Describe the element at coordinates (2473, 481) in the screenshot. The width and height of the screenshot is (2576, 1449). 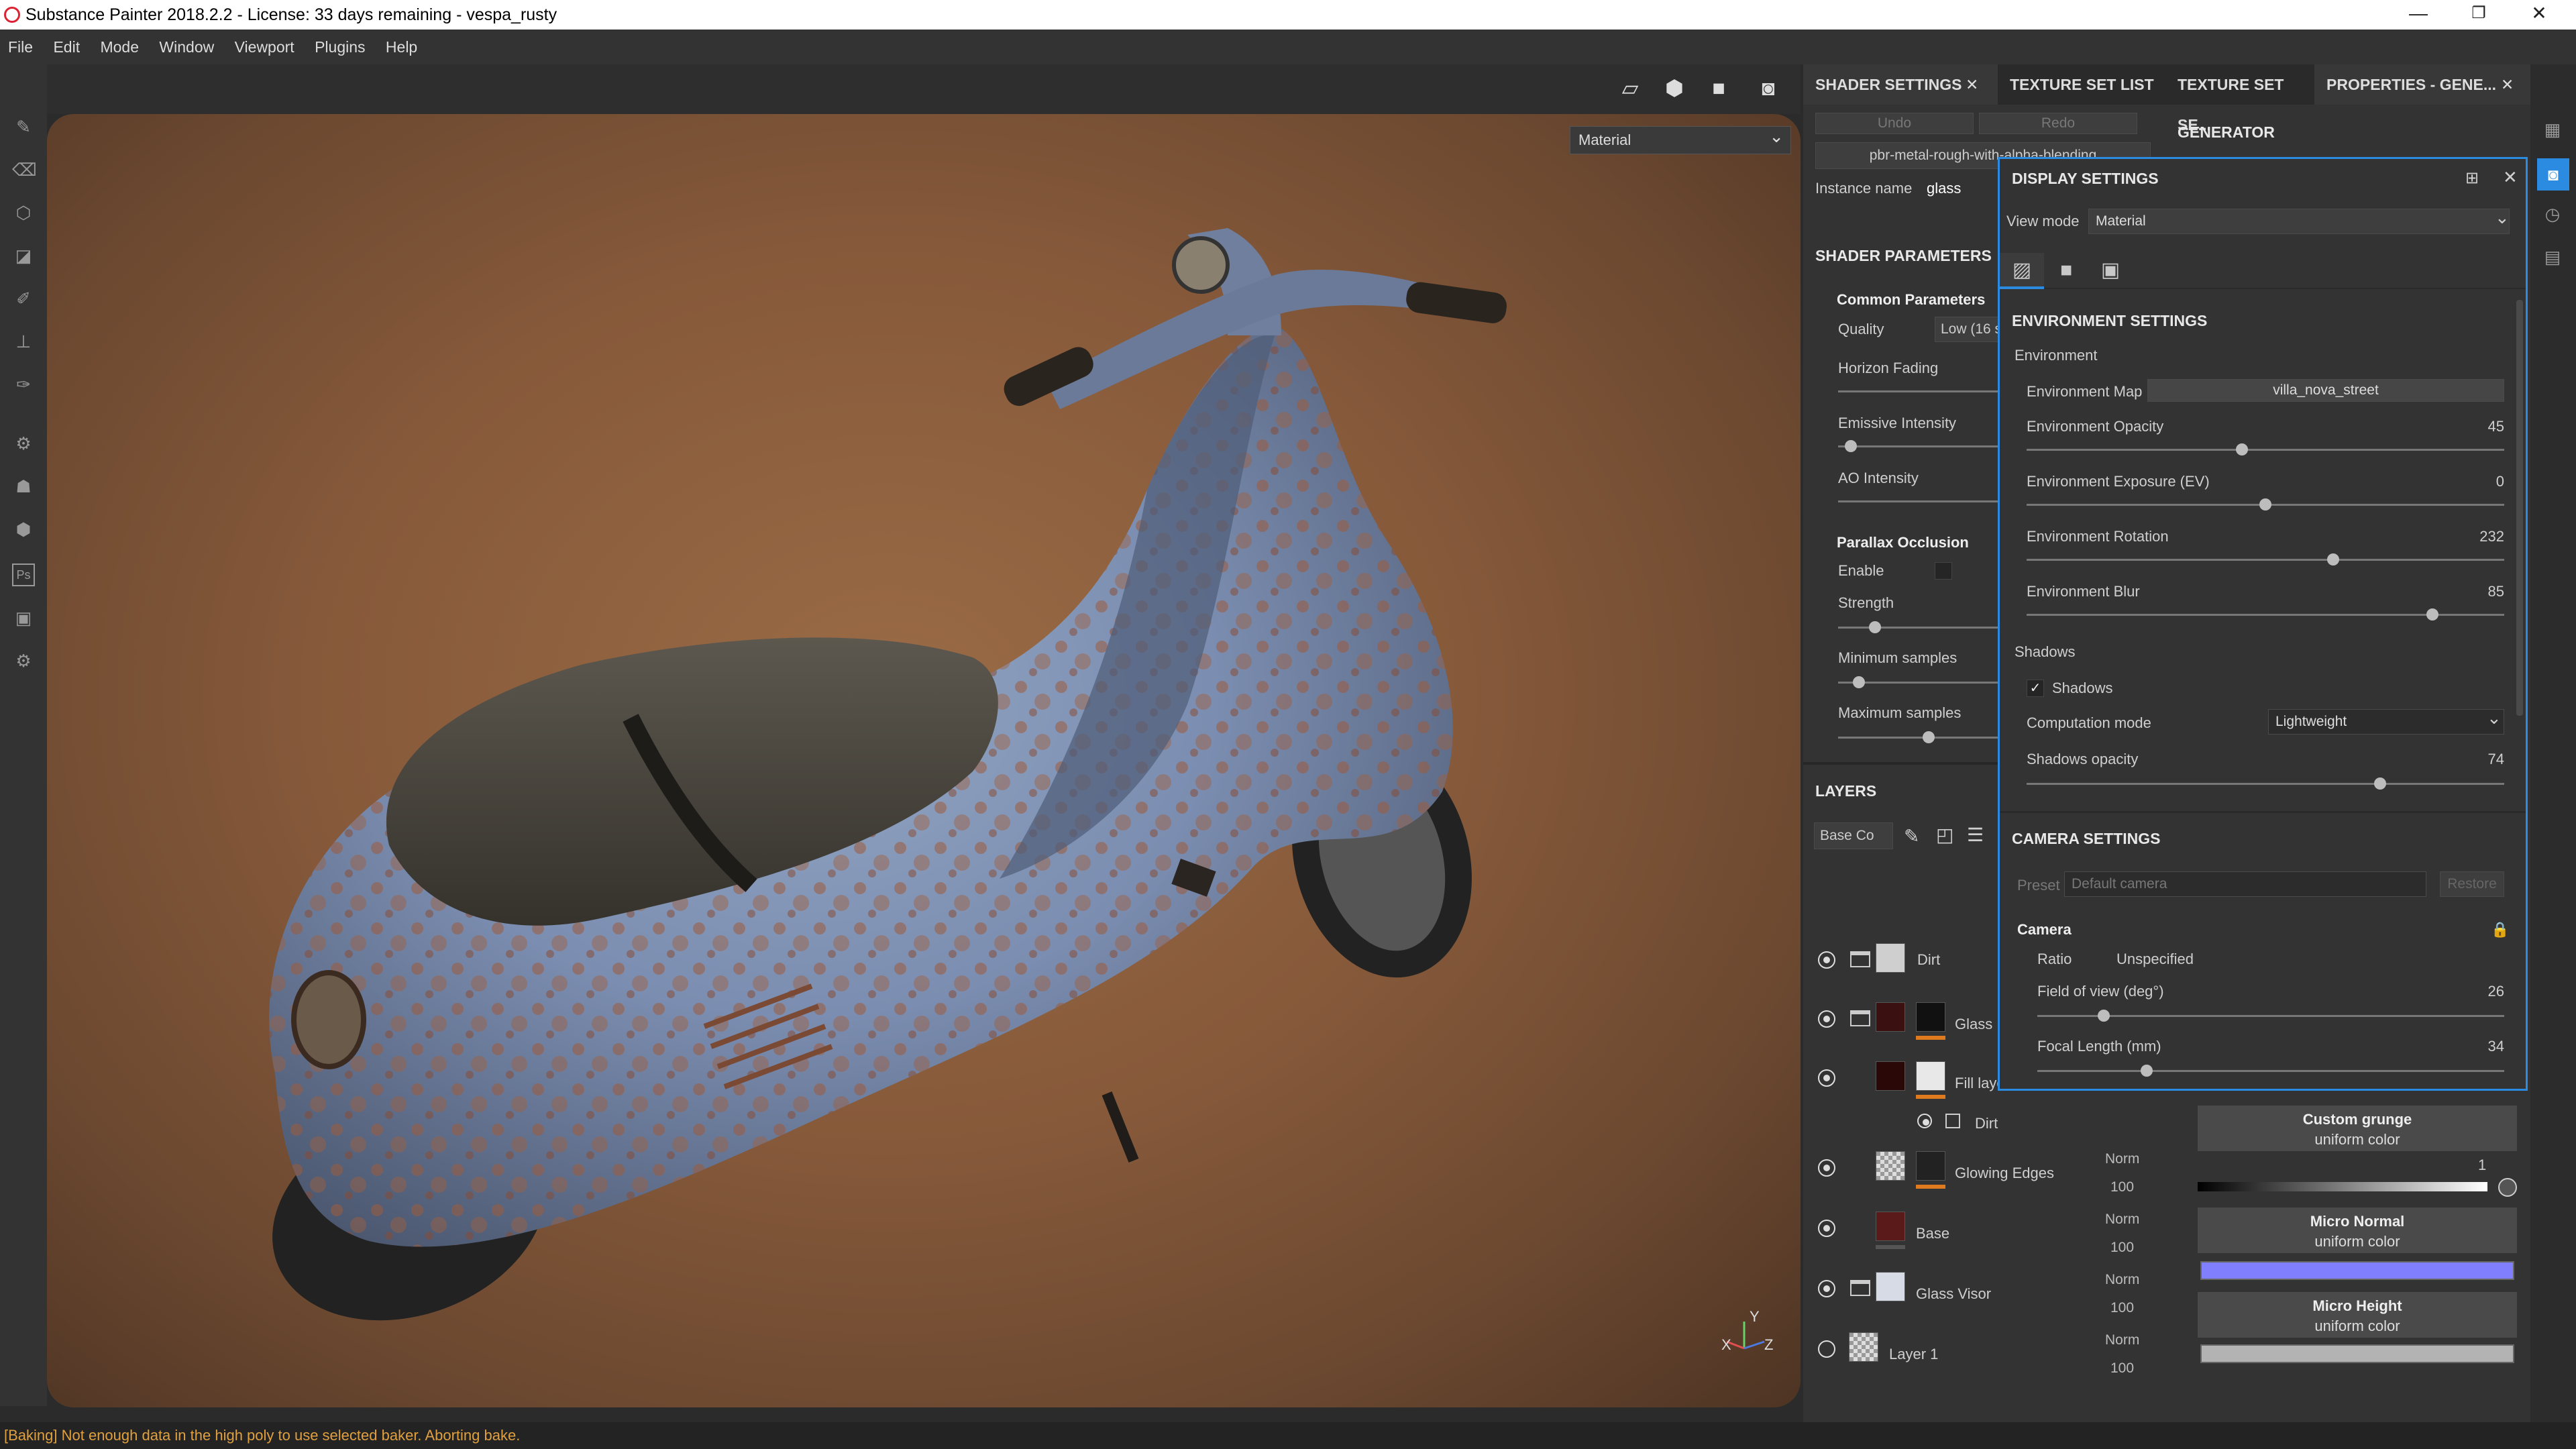
I see `environment-exposure-value: 0` at that location.